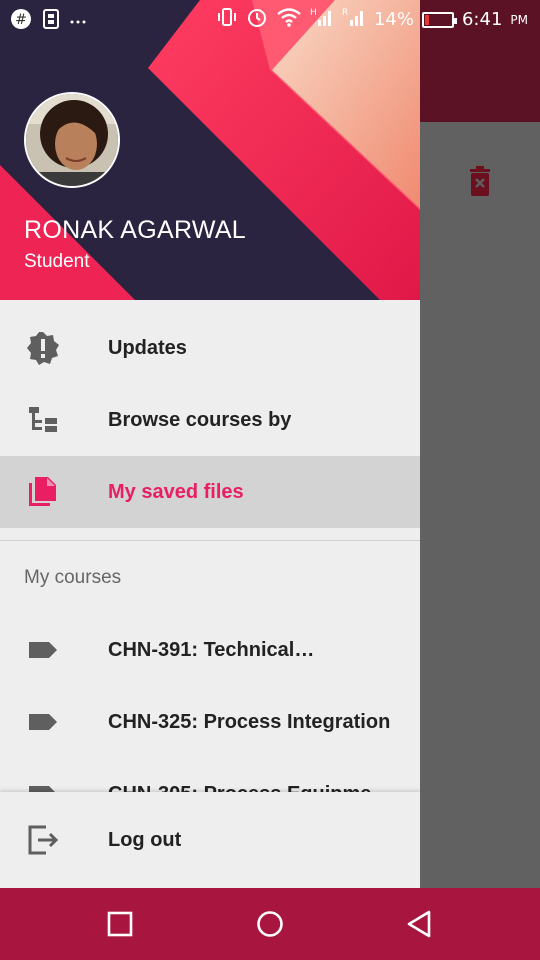 Image resolution: width=540 pixels, height=960 pixels. Describe the element at coordinates (43, 348) in the screenshot. I see `alert-badge-icon` at that location.